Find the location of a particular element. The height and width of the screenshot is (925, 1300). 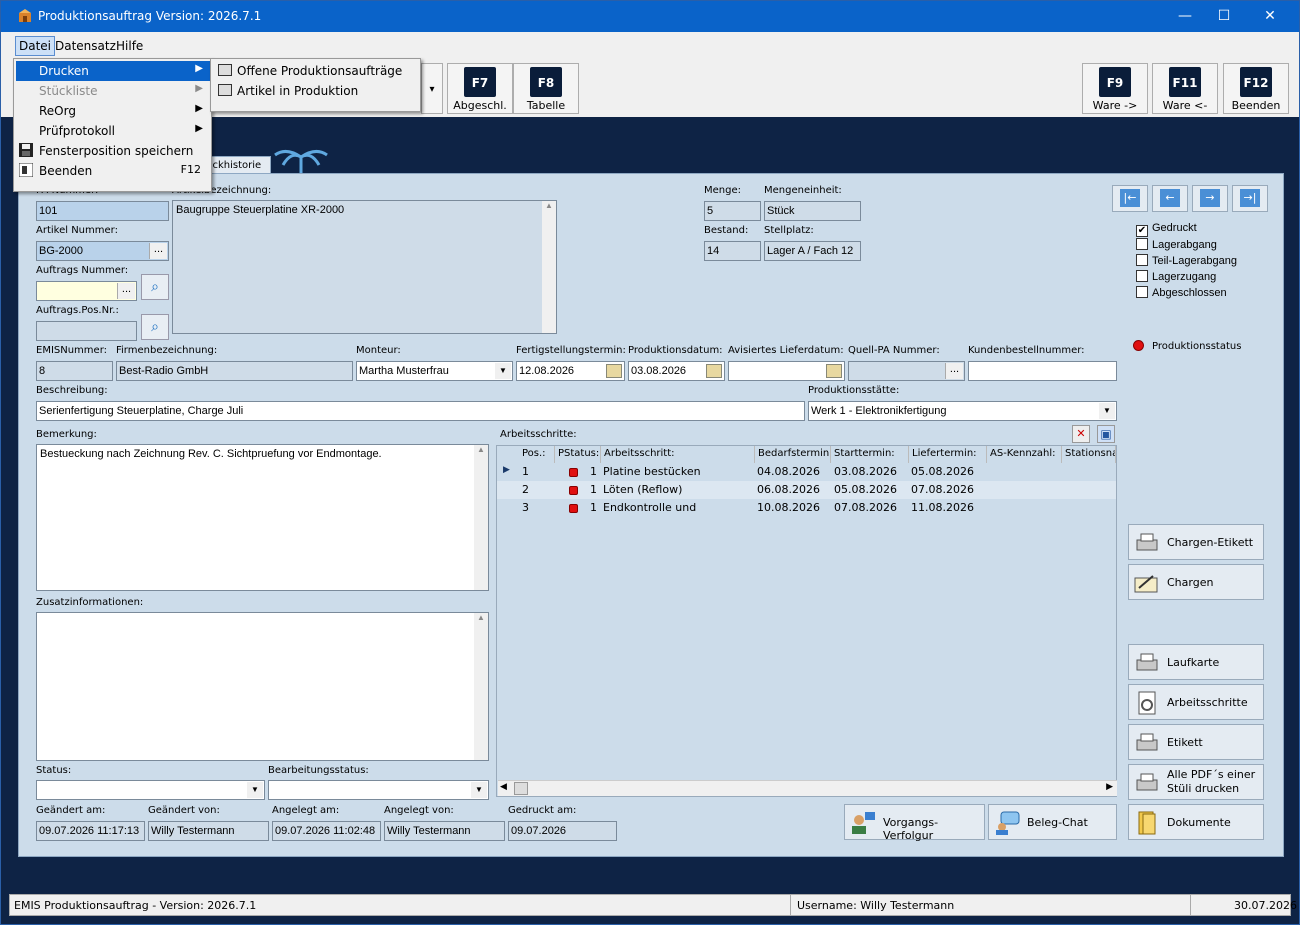

scroll-thumb is located at coordinates (521, 788).